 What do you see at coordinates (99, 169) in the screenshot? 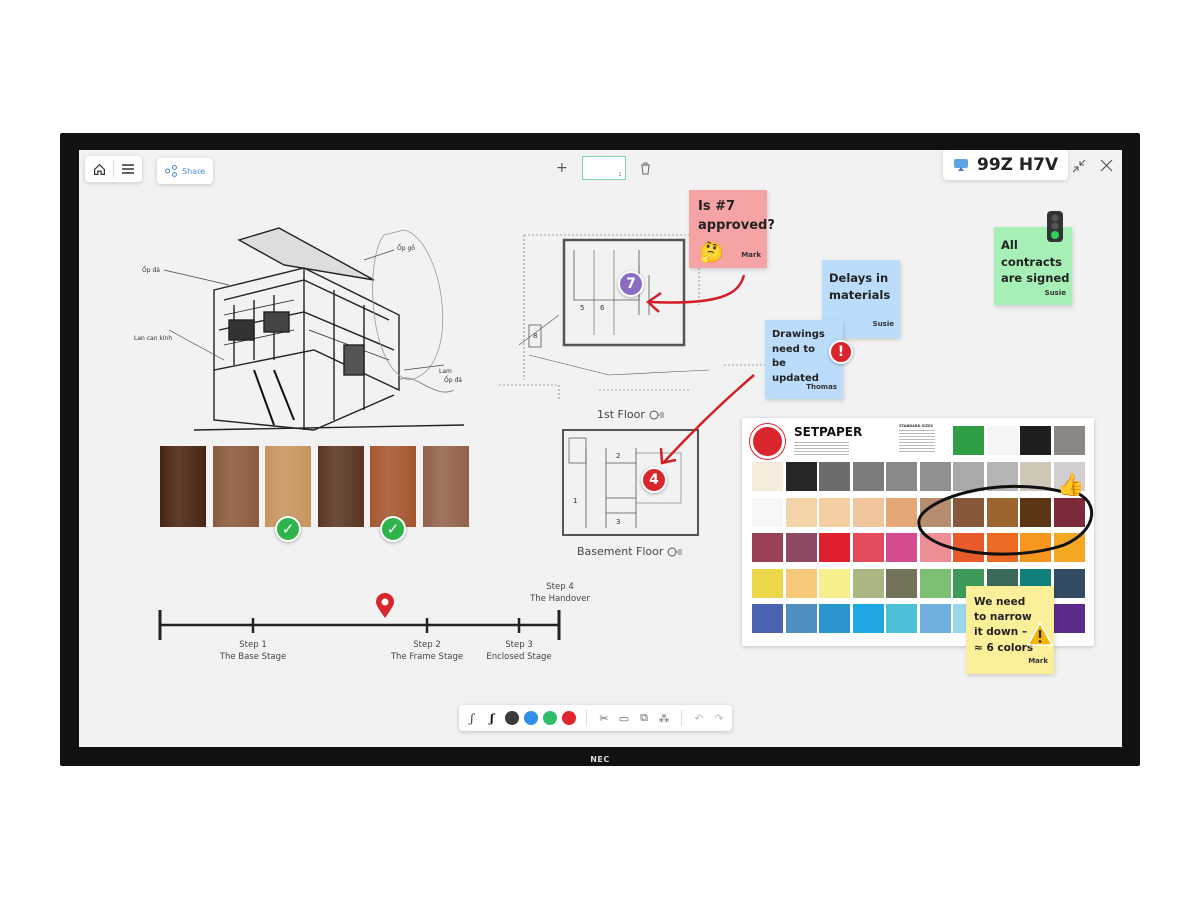
I see `home-button` at bounding box center [99, 169].